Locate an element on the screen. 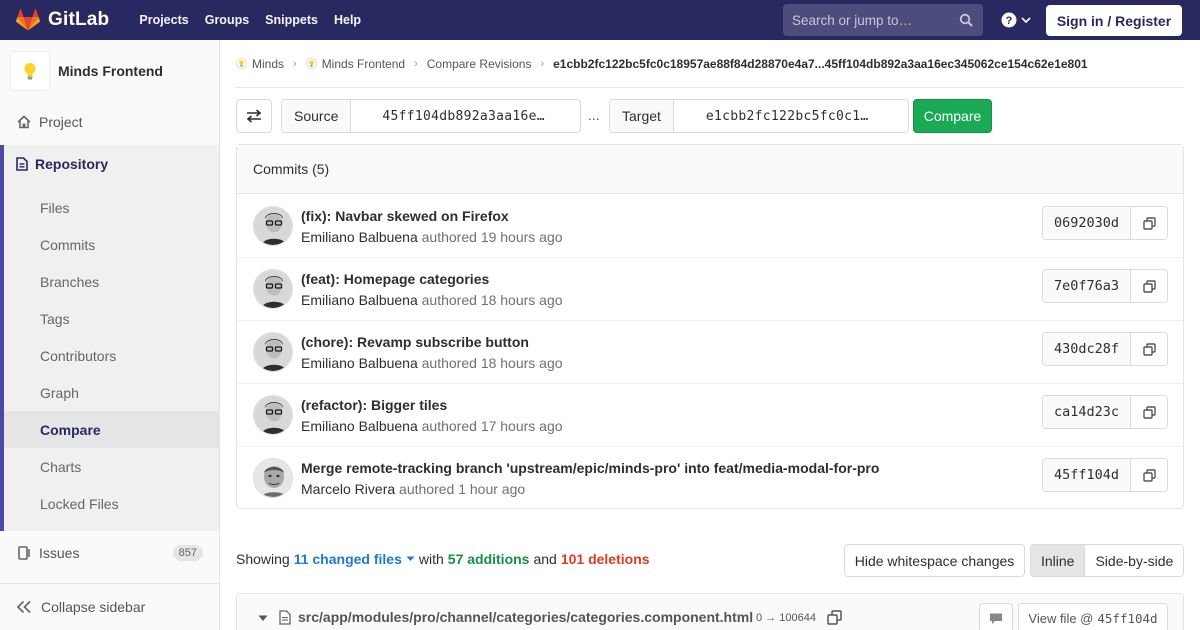 This screenshot has width=1200, height=630. view-file-button: View file @ 45ff104d is located at coordinates (1093, 616).